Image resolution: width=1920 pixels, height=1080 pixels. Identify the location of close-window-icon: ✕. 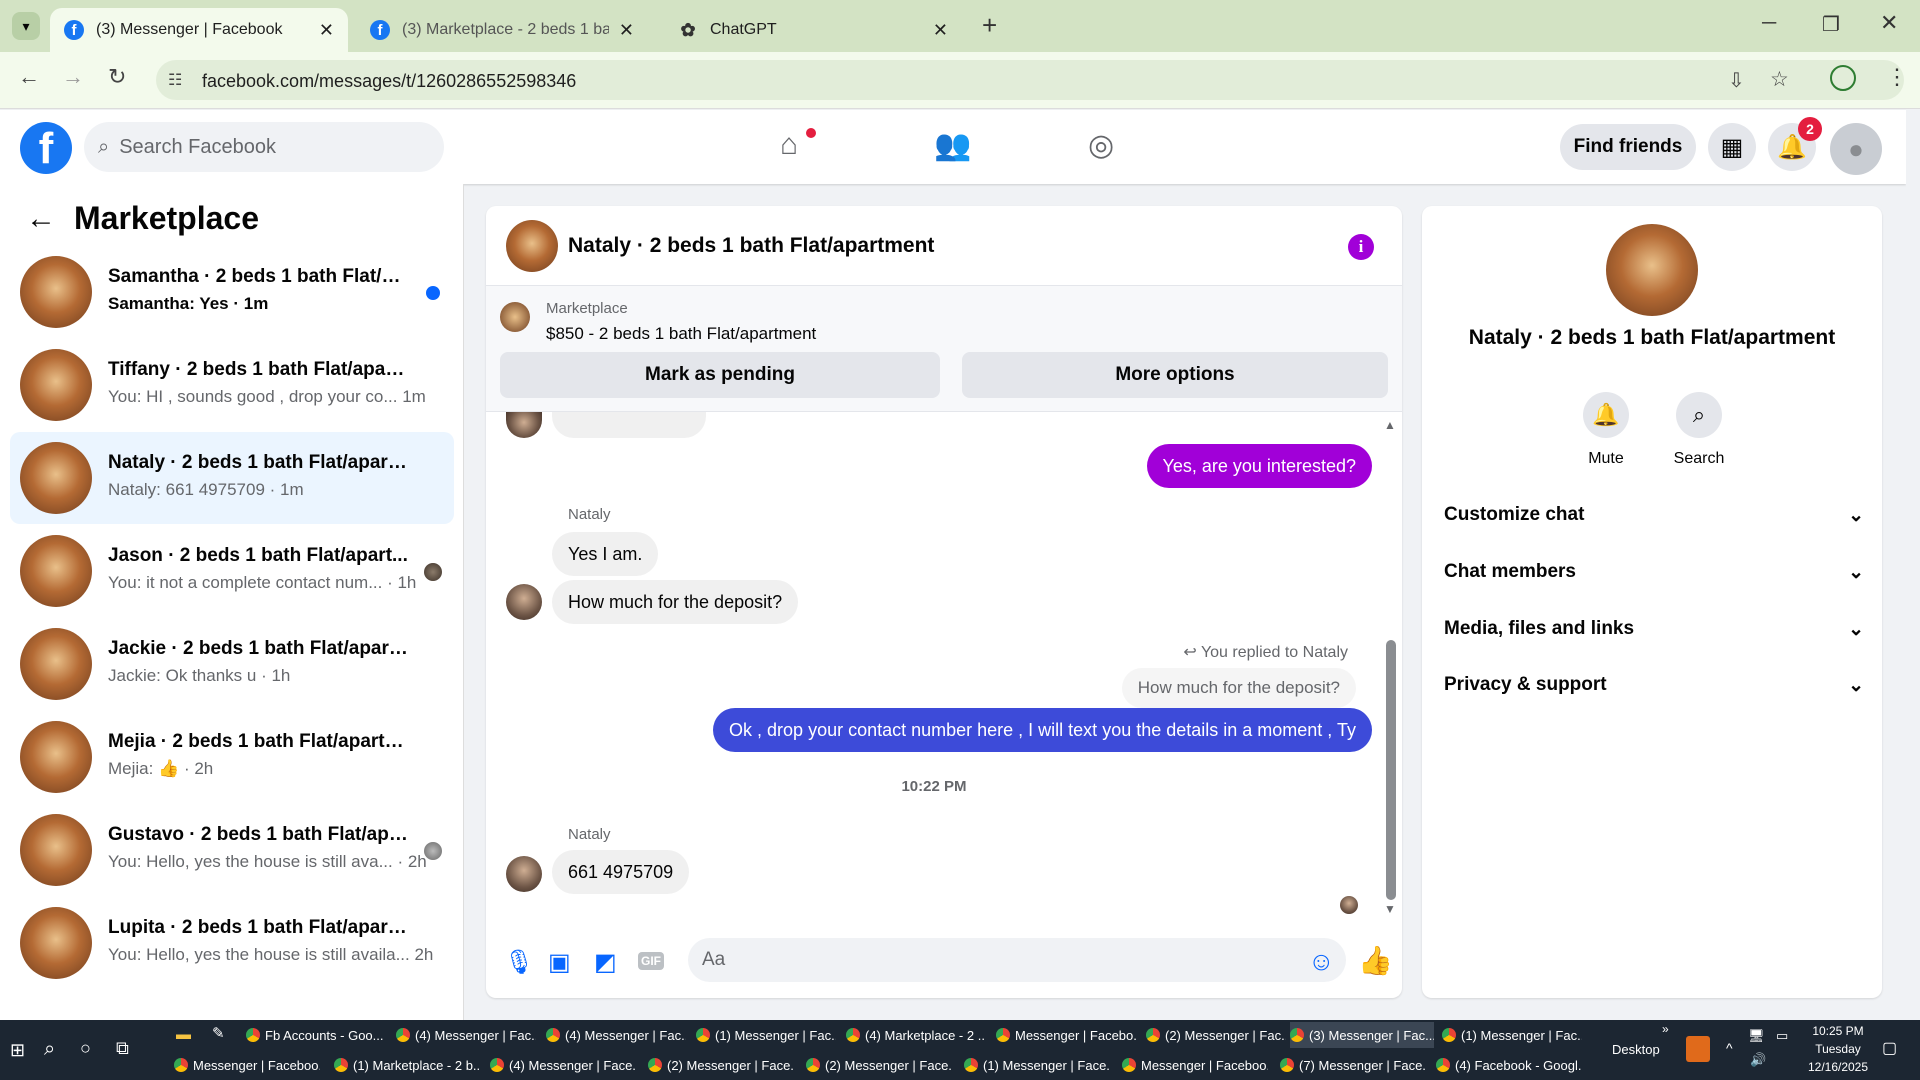
(1889, 23).